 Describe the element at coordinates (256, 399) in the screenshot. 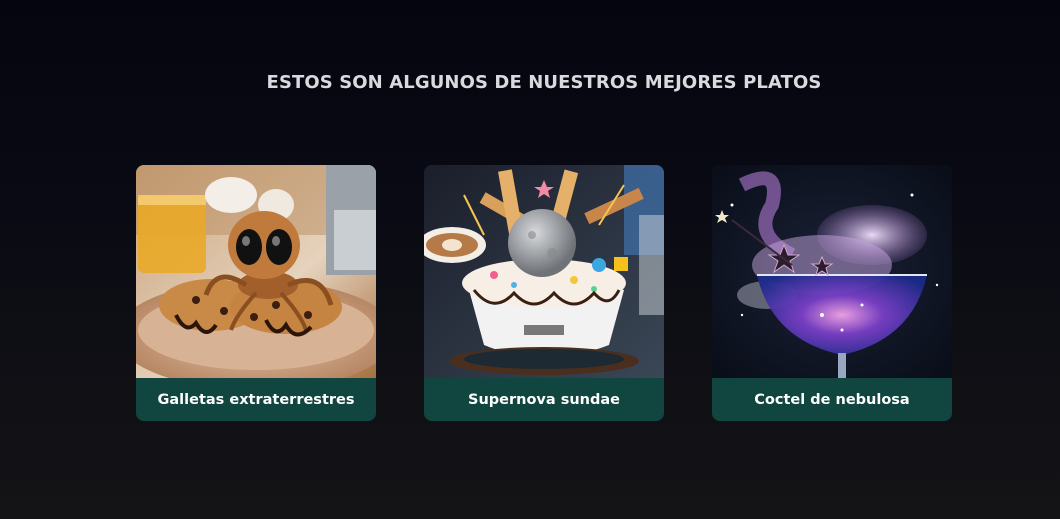

I see `dish-name: Galletas extraterrestres` at that location.